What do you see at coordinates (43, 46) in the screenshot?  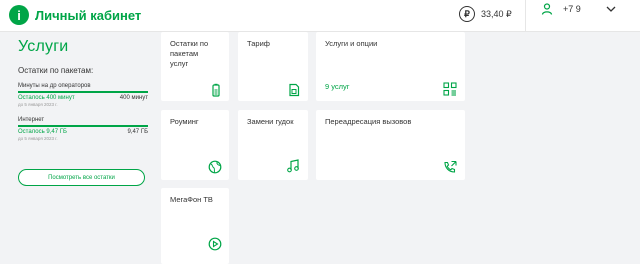 I see `page-title: Услуги` at bounding box center [43, 46].